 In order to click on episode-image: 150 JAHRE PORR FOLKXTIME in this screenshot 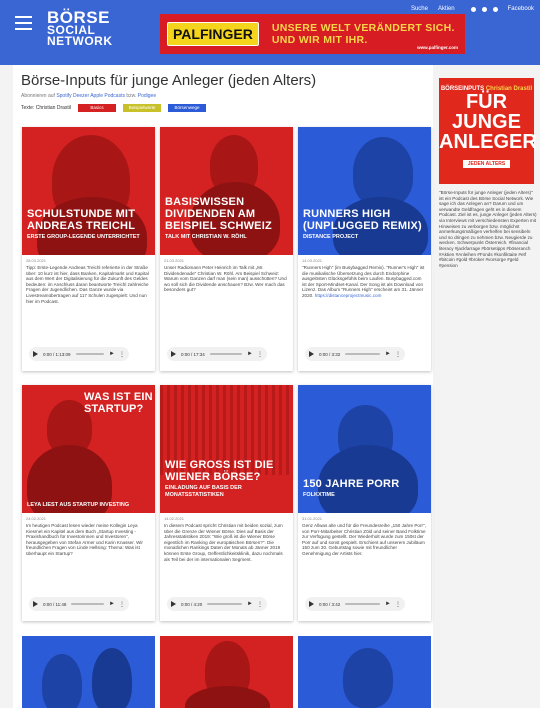, I will do `click(364, 449)`.